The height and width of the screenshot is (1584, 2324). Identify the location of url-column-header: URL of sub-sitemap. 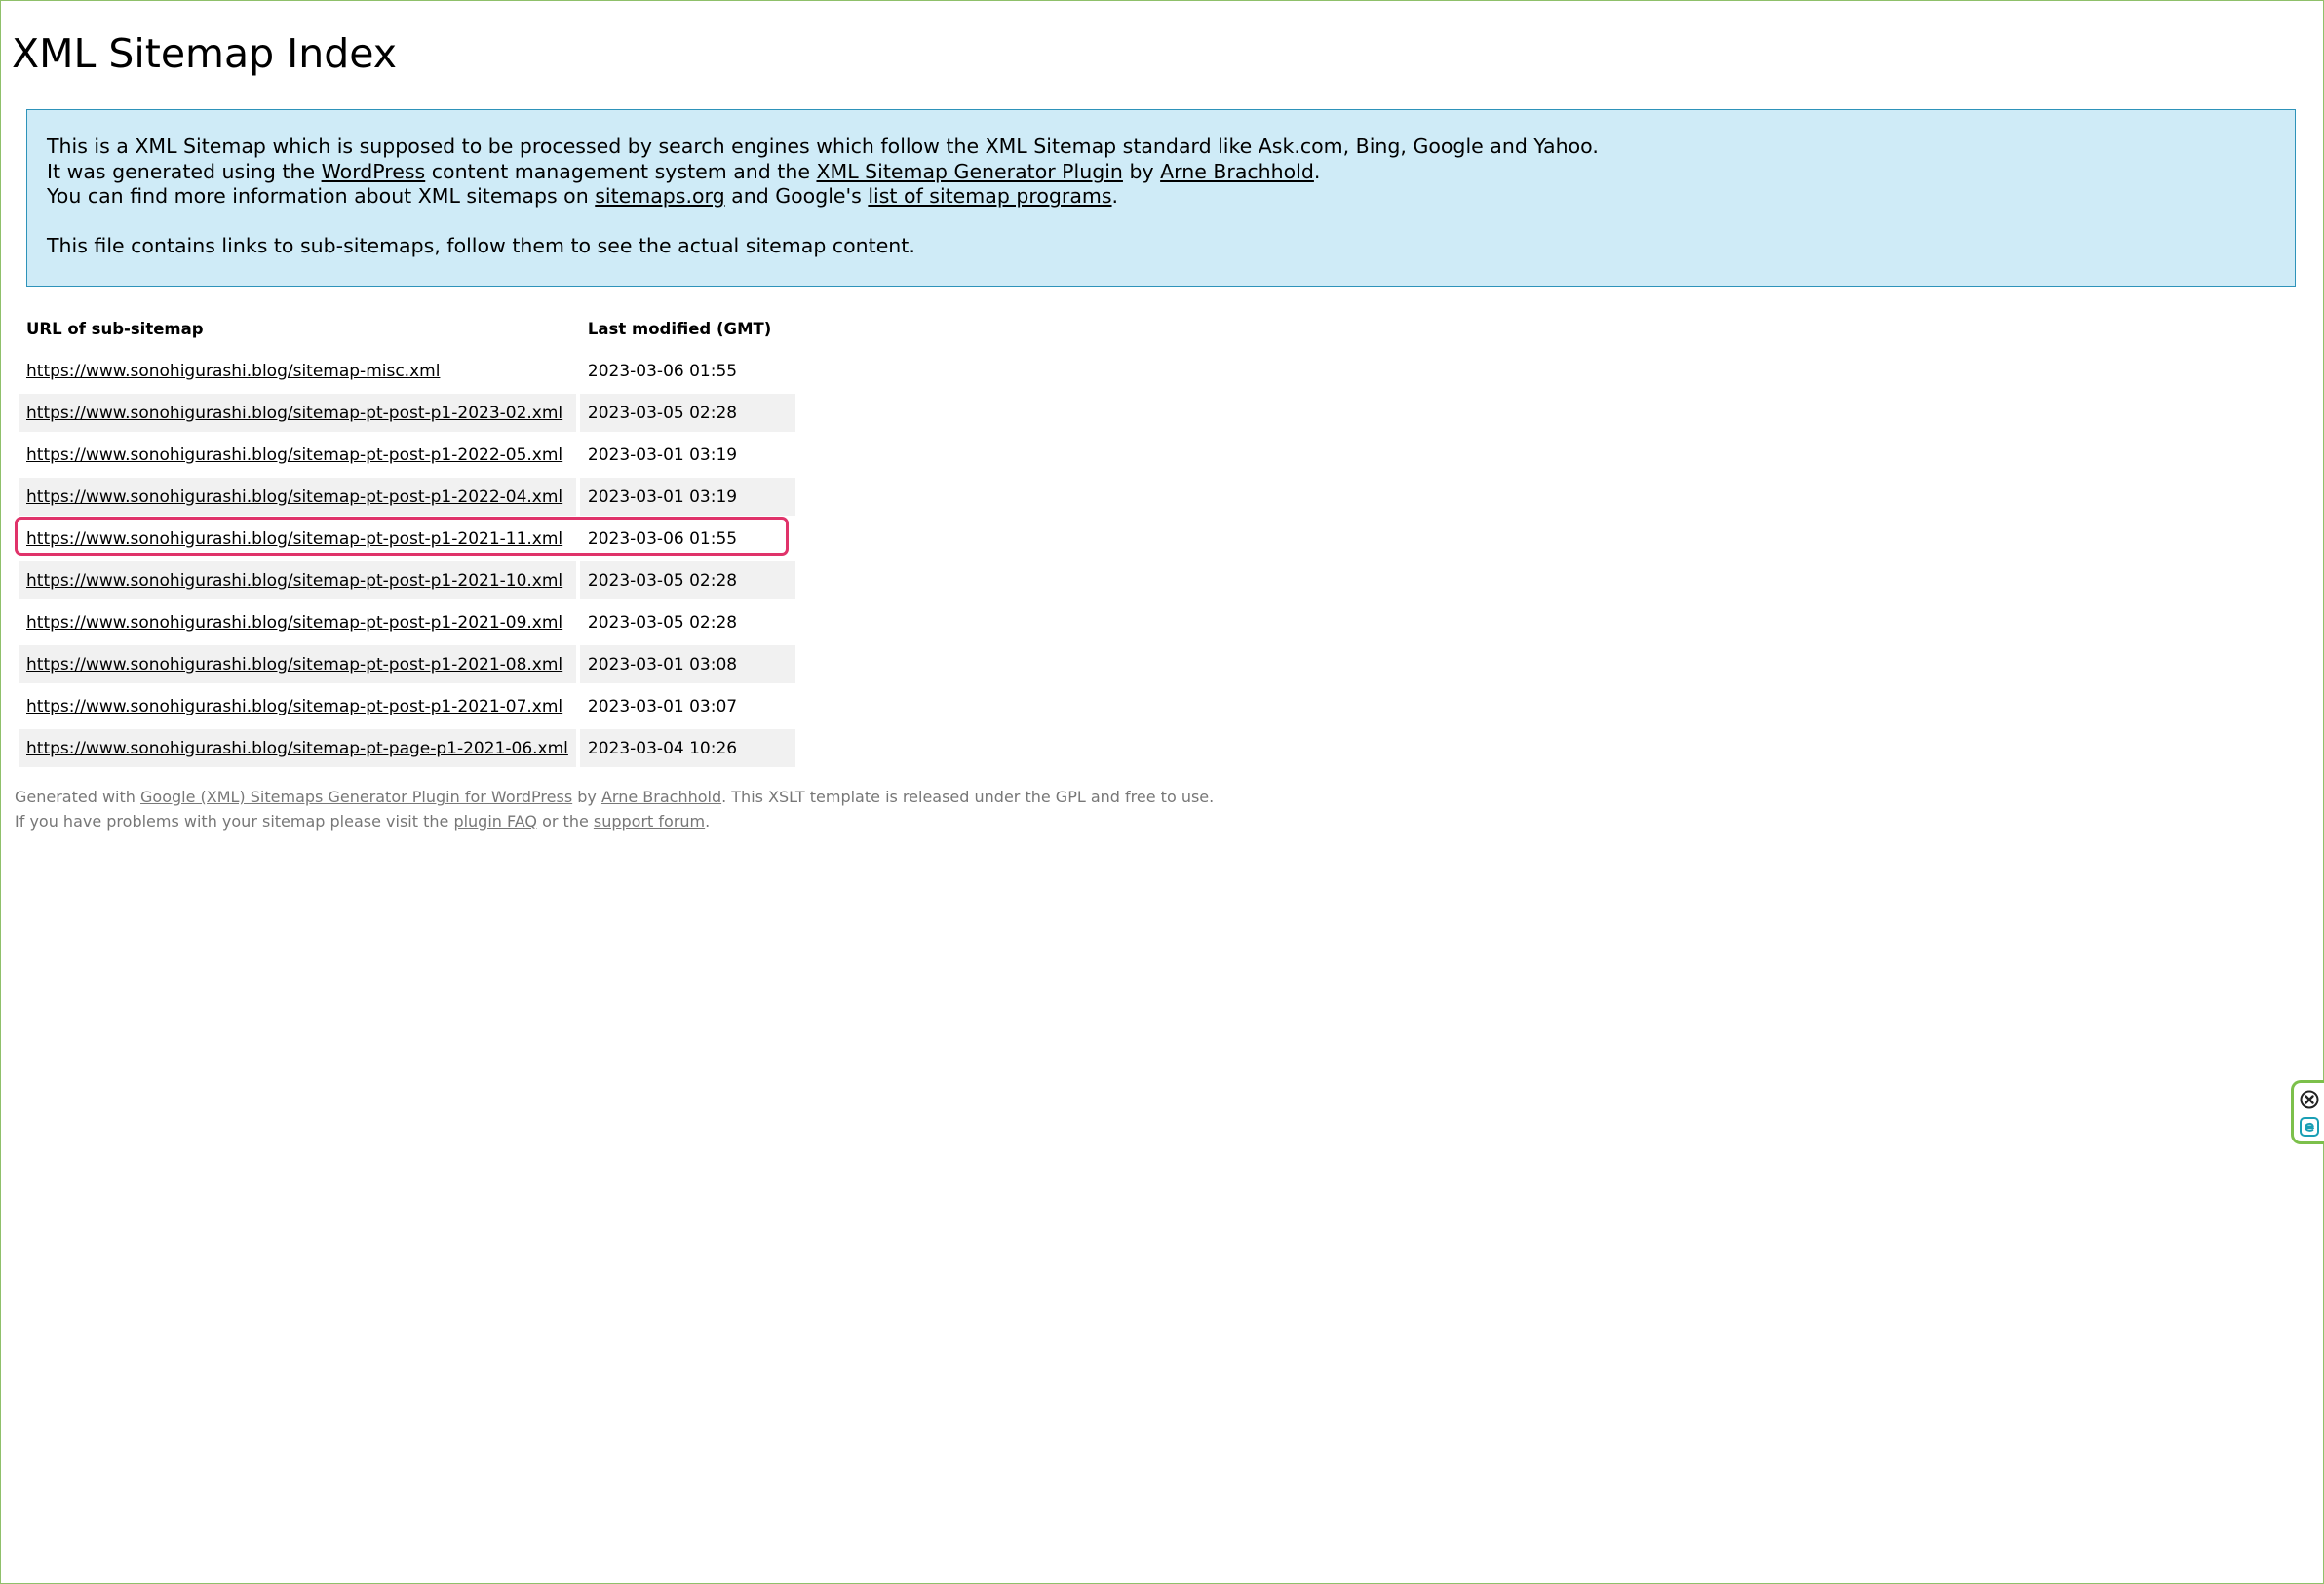
(115, 329).